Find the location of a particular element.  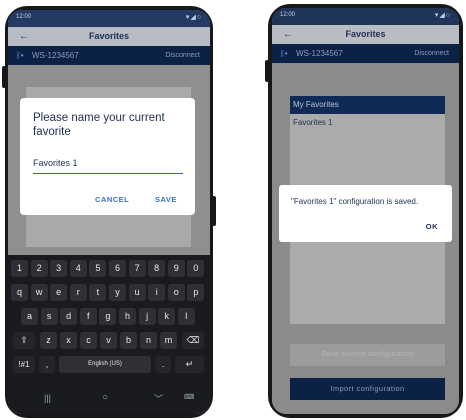

favorite-name-input: Favorites 1 is located at coordinates (108, 166).